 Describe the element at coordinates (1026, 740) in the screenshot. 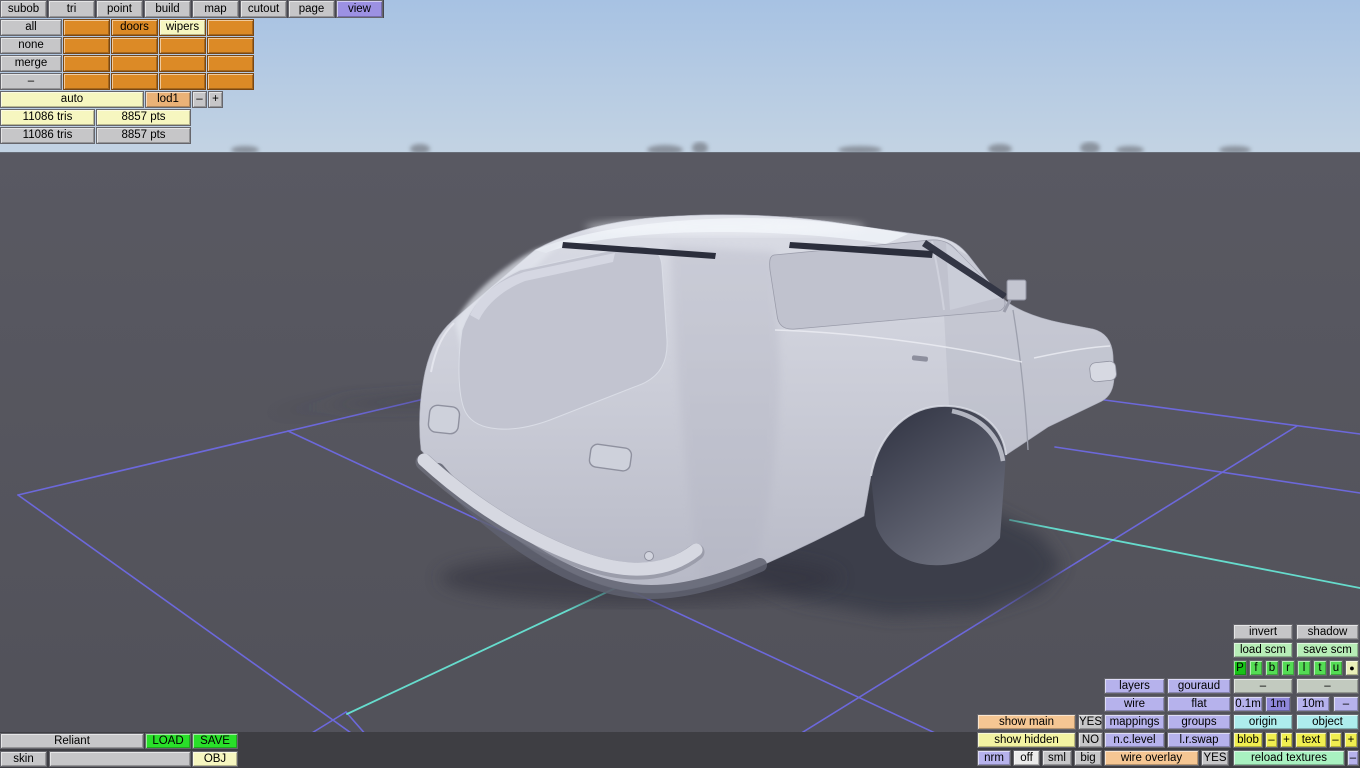

I see `show-hidden-button: show hidden` at that location.